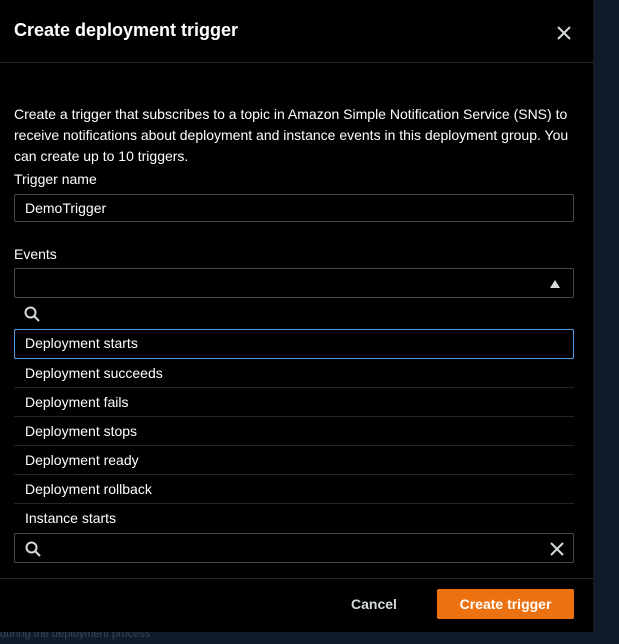 This screenshot has height=644, width=619. Describe the element at coordinates (374, 604) in the screenshot. I see `cancel-button: Cancel` at that location.